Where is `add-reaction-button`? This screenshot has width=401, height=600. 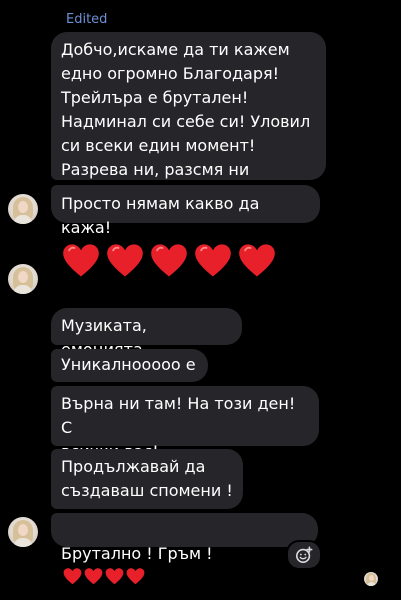
add-reaction-button is located at coordinates (304, 555).